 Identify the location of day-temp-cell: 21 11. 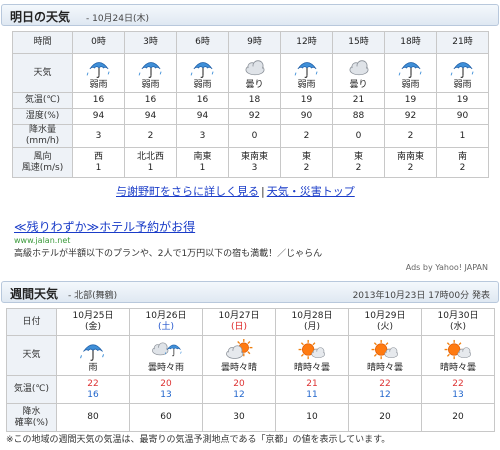
(312, 389).